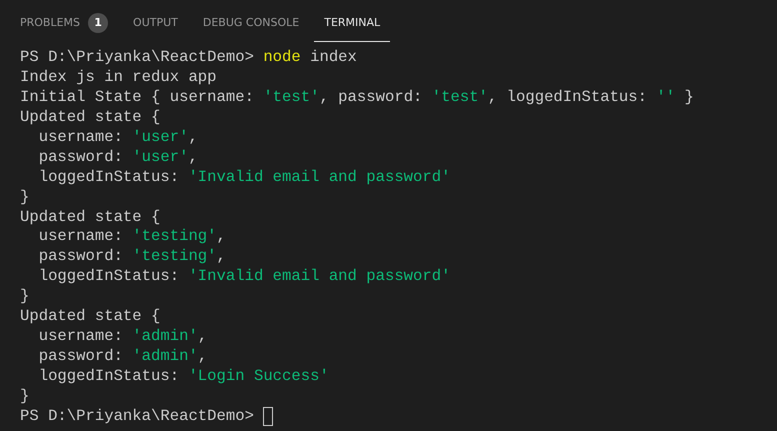 The width and height of the screenshot is (777, 431). Describe the element at coordinates (357, 98) in the screenshot. I see `terminal-line: Initial State { username: 'test', password: 'test', loggedInStatus: '' }` at that location.